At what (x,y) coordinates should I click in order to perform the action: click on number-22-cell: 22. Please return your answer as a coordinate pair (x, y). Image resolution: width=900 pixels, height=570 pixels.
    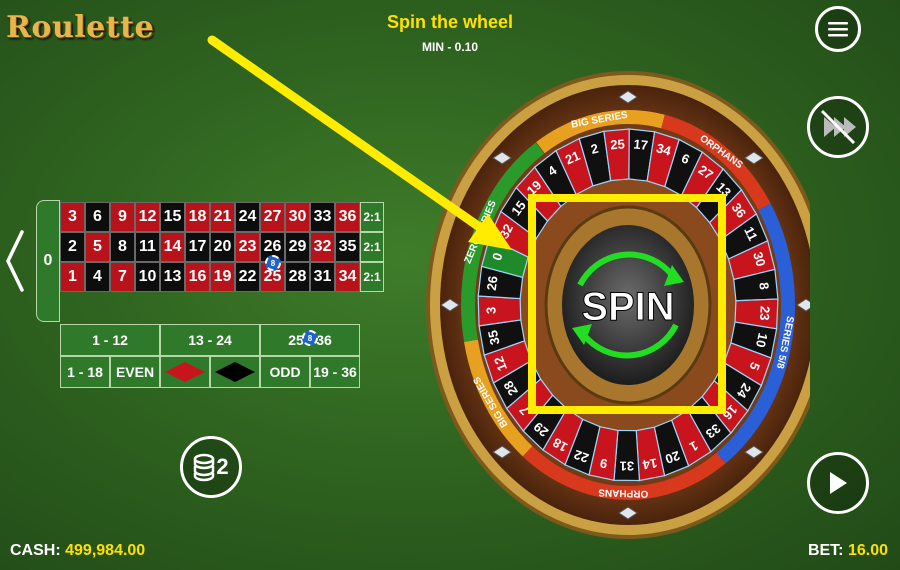
    Looking at the image, I should click on (247, 277).